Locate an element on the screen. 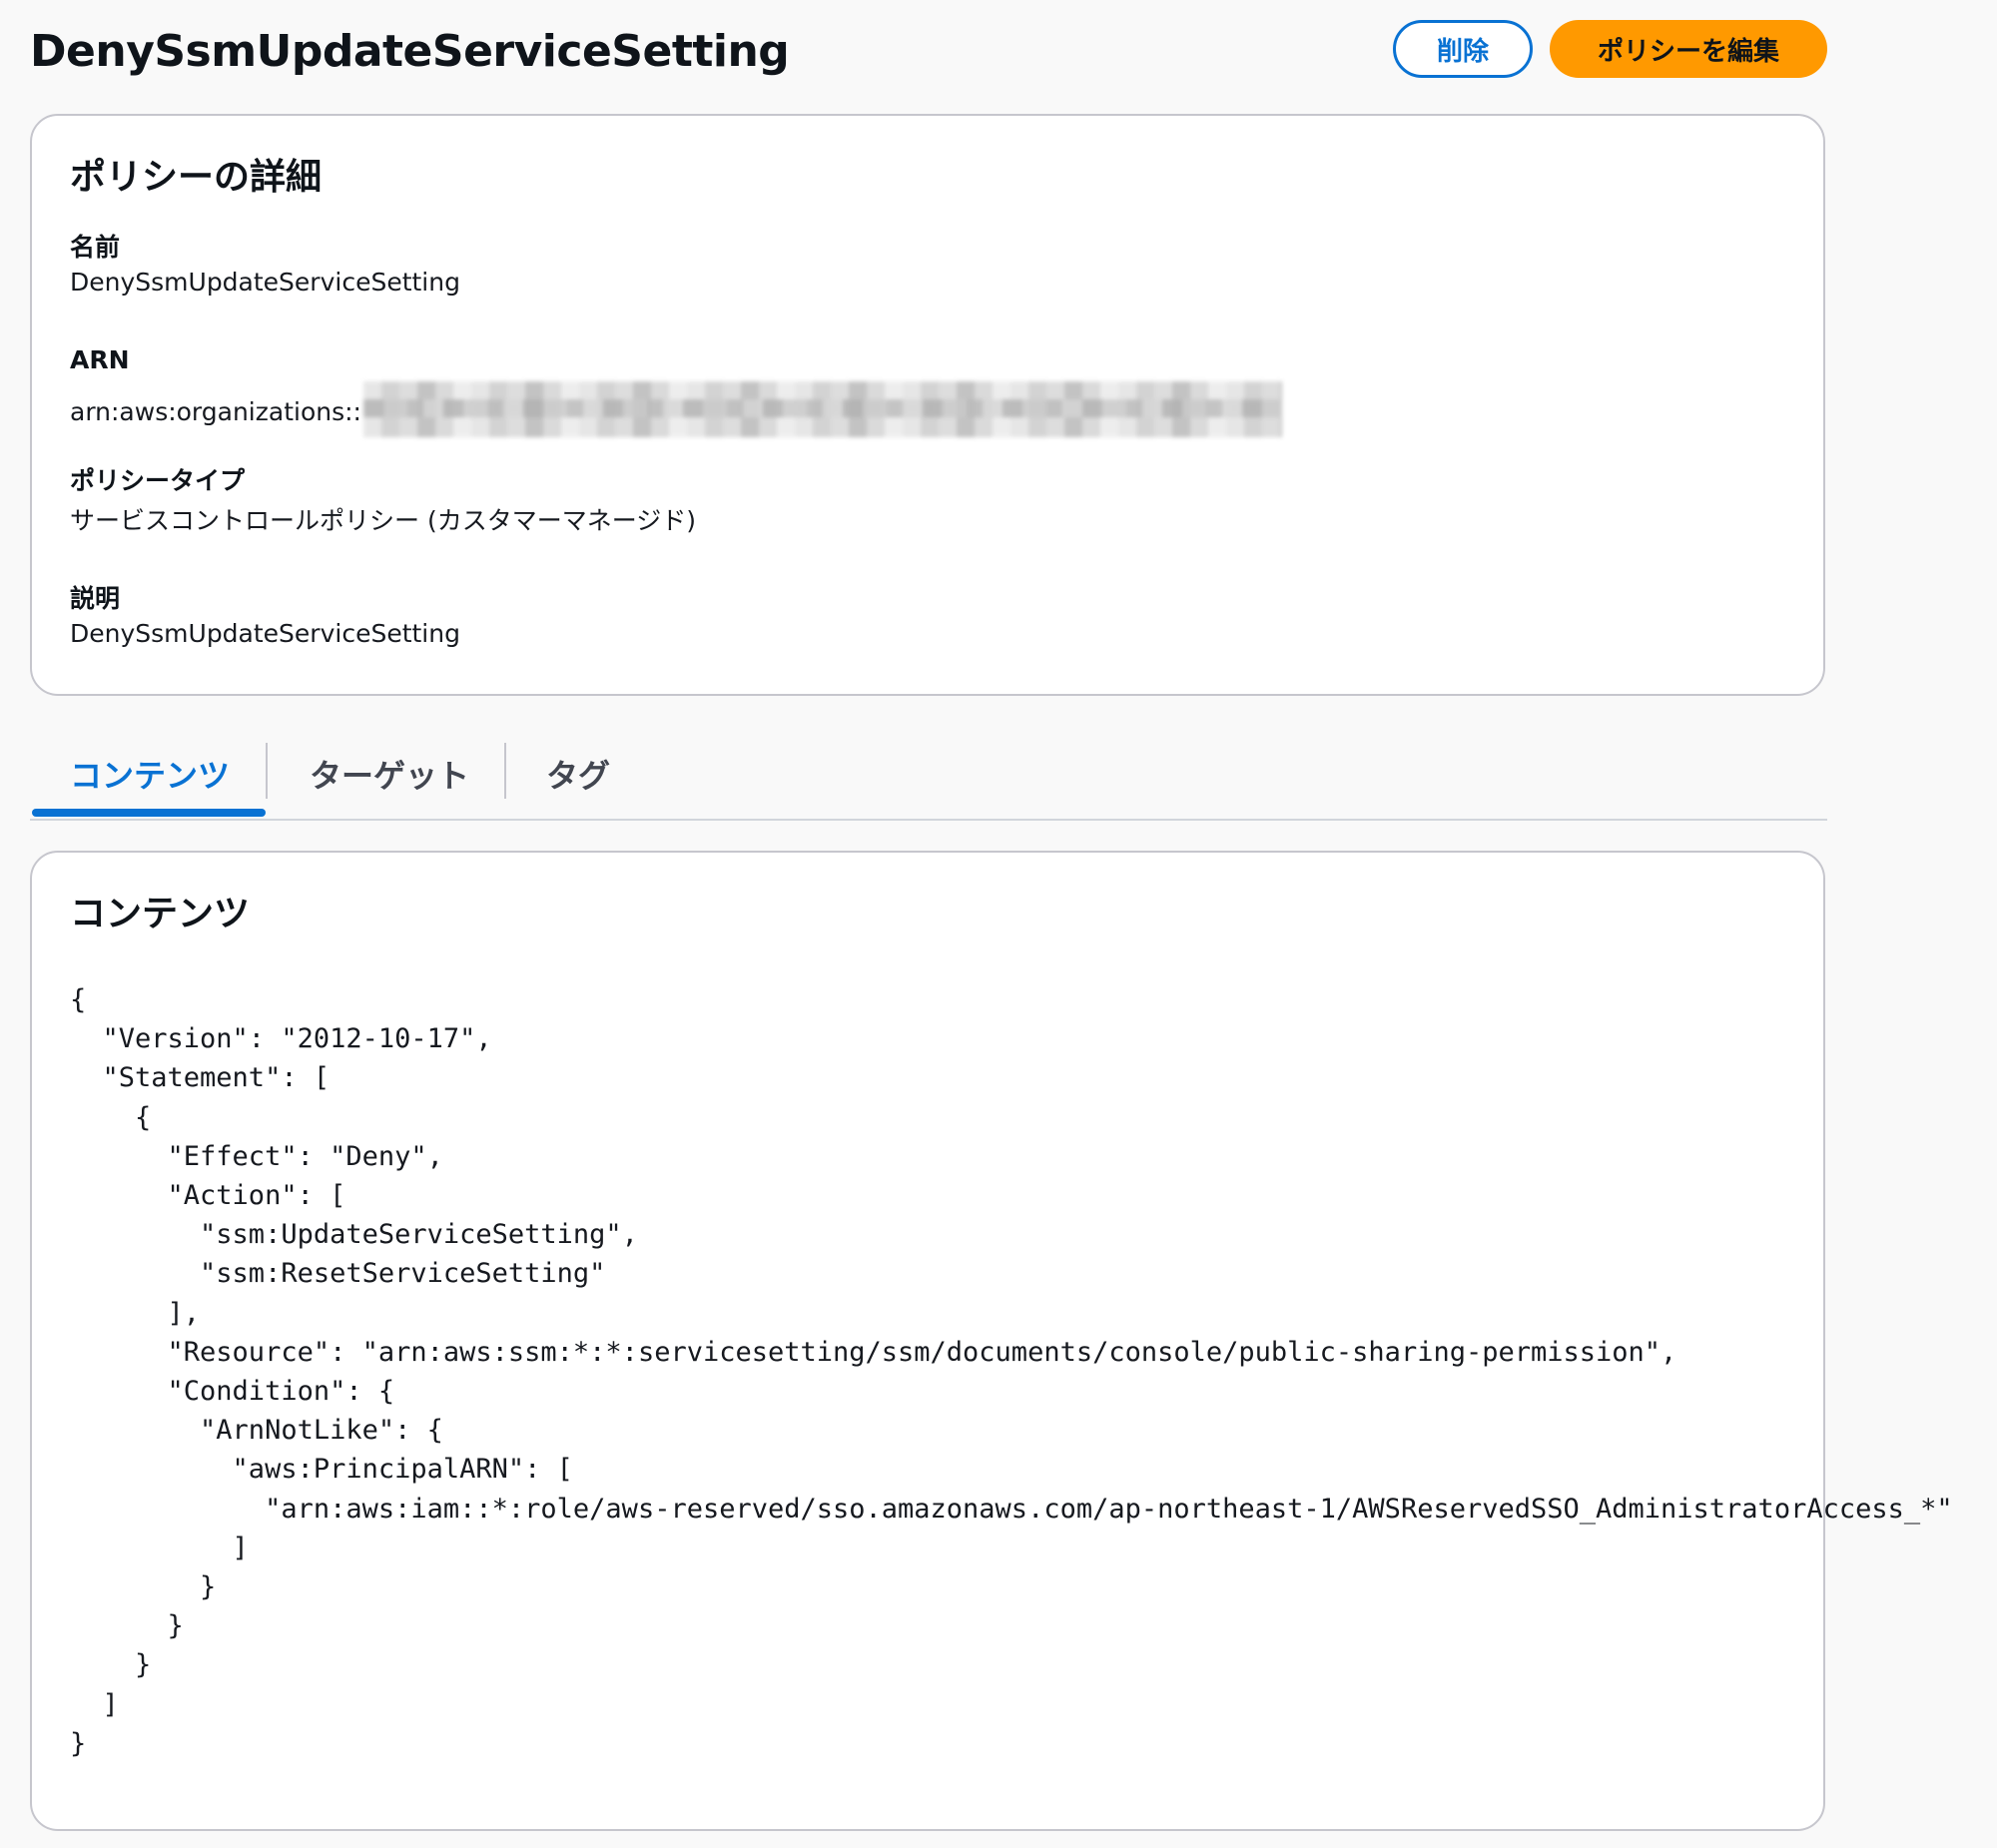 Image resolution: width=1997 pixels, height=1848 pixels. active-tab-indicator is located at coordinates (149, 813).